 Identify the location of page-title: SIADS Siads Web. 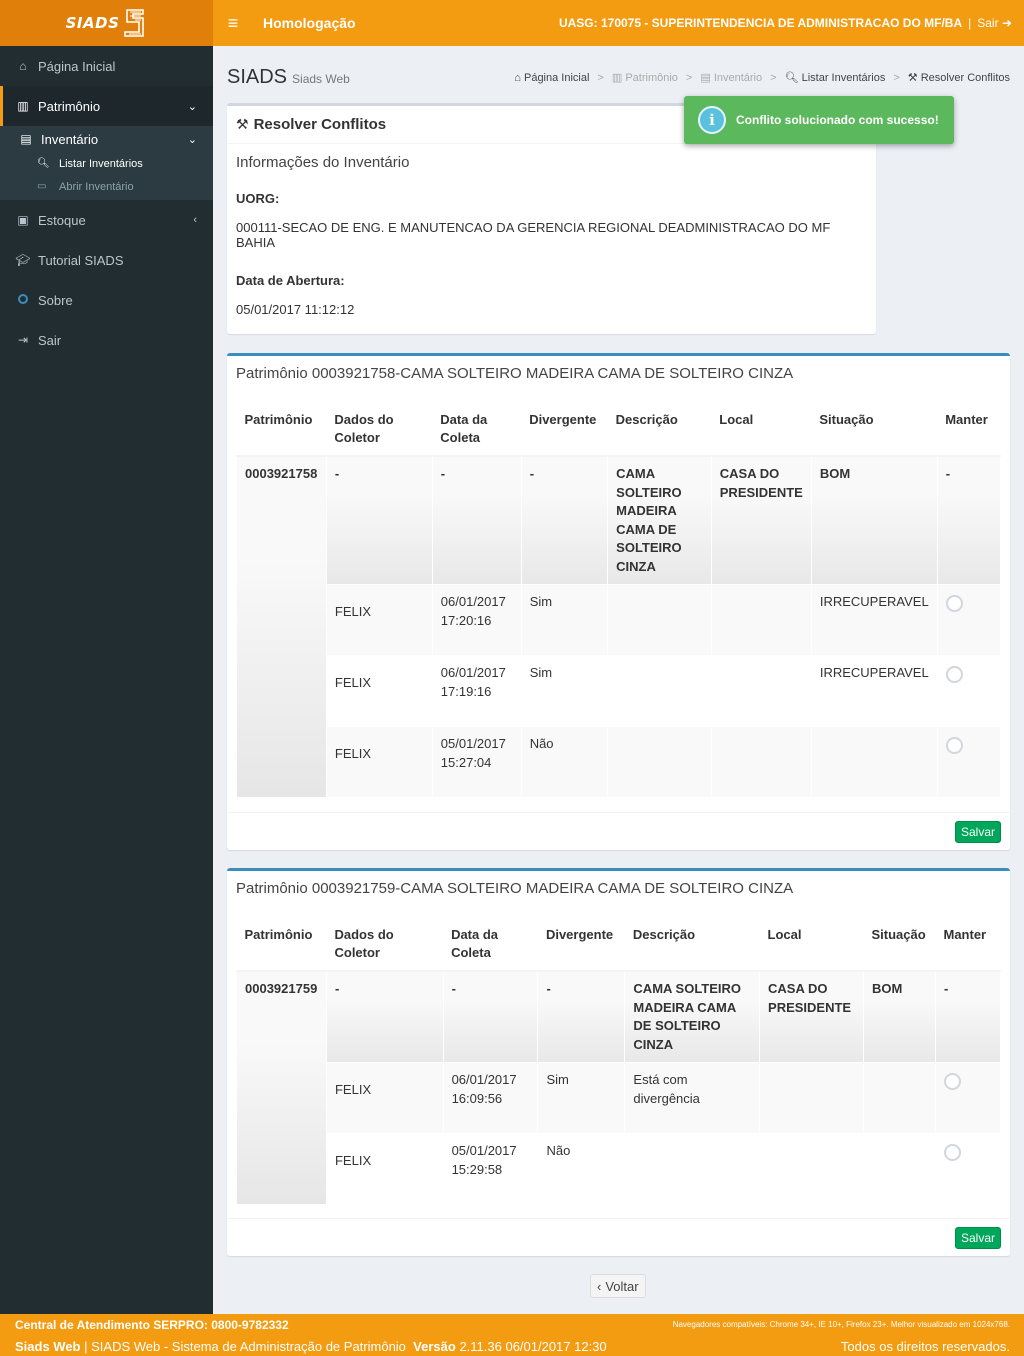
(288, 77).